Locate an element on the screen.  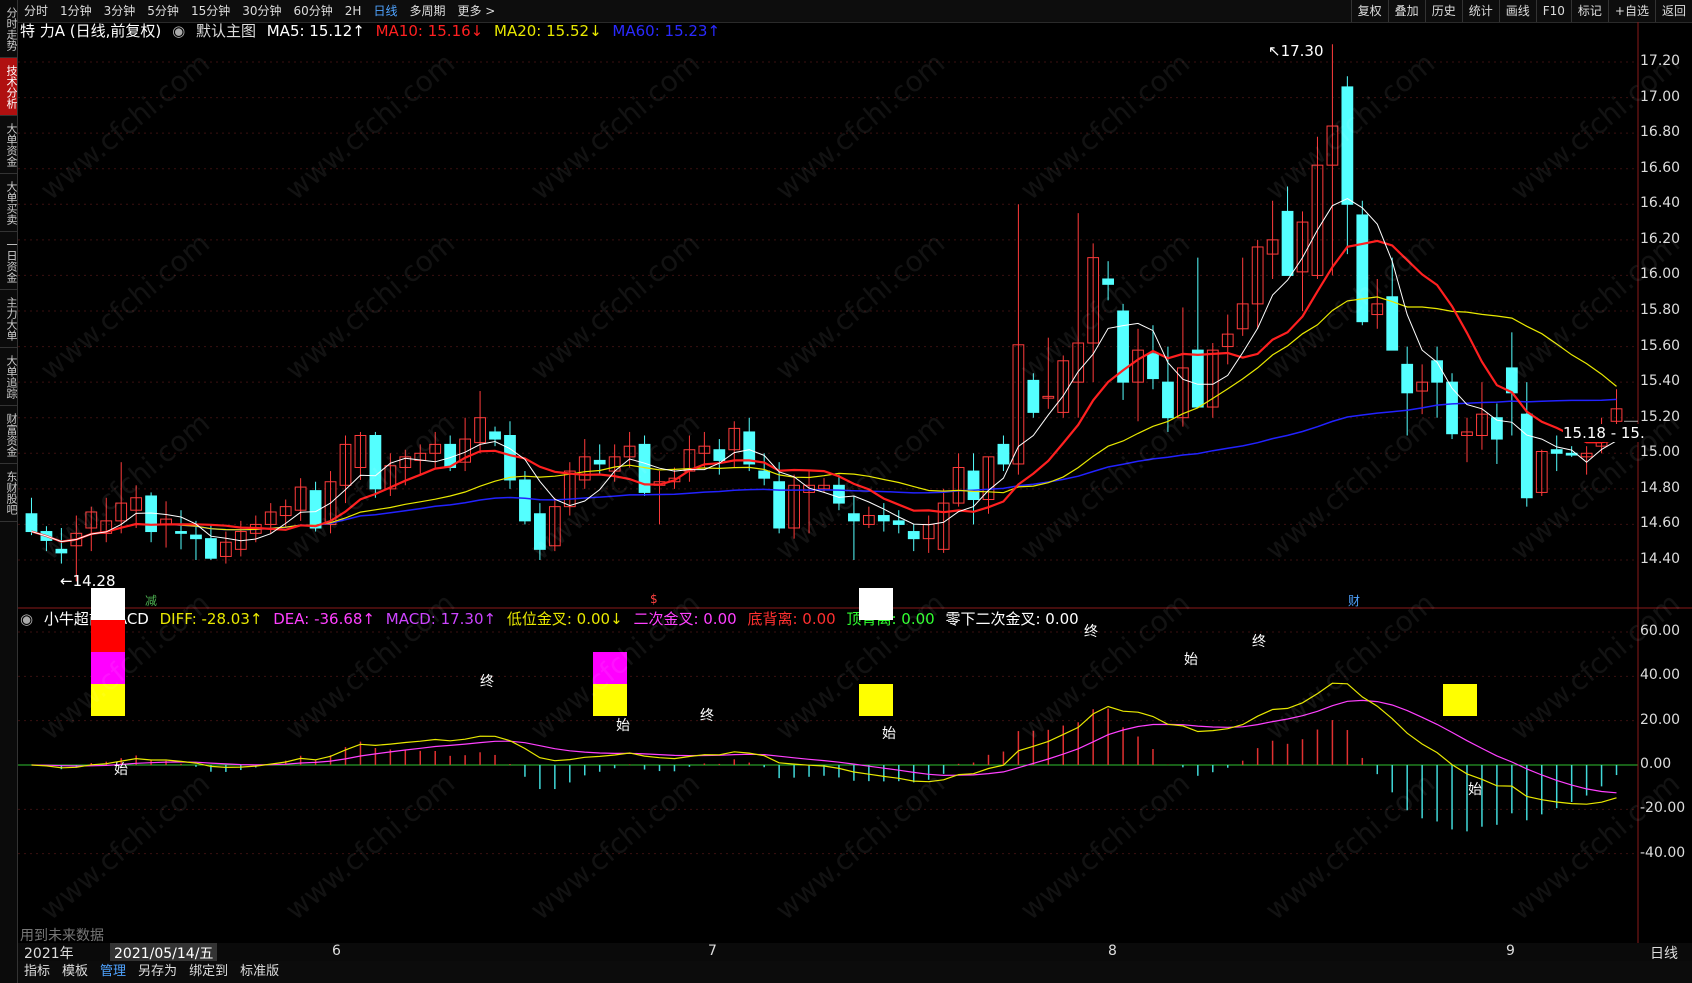
macd-tick-label: -40.00 is located at coordinates (1663, 852).